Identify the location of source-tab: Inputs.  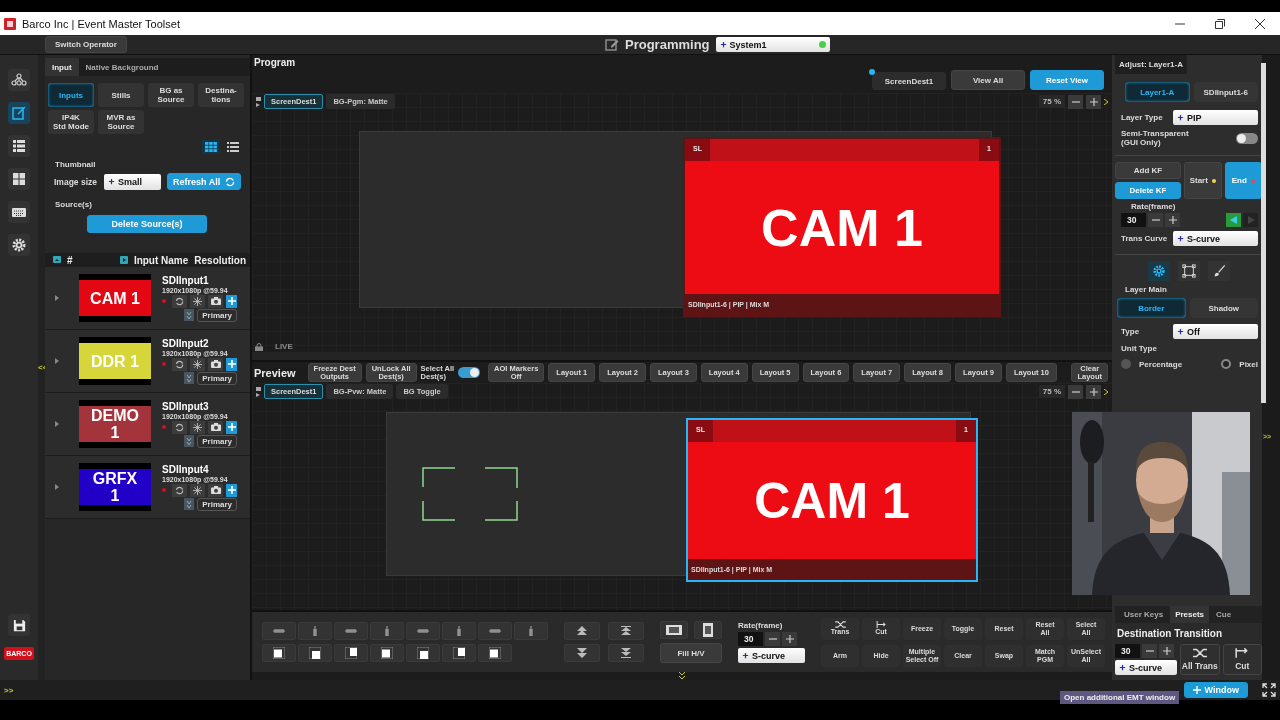
(71, 95).